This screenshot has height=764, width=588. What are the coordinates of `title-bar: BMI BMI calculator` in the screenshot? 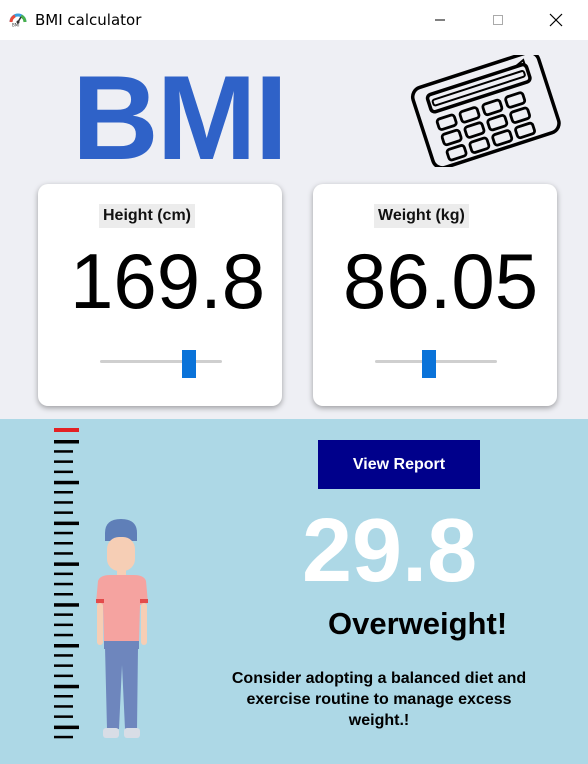 It's located at (294, 20).